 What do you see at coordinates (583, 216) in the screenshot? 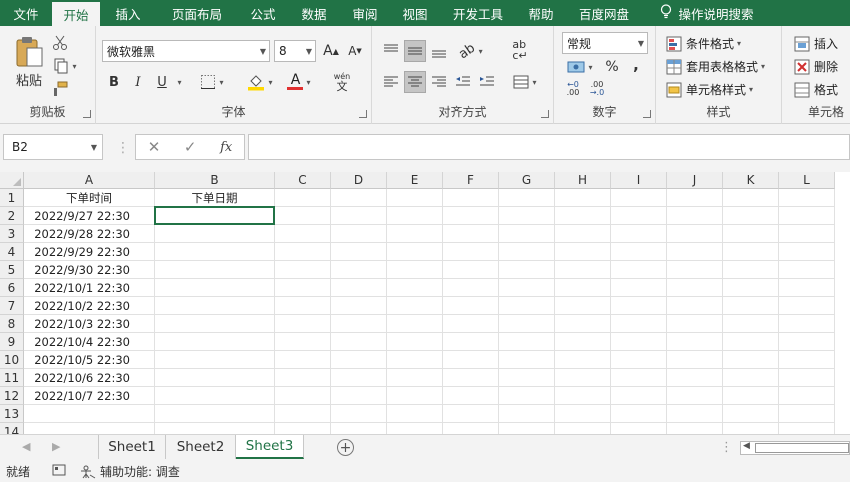
I see `cell-h2` at bounding box center [583, 216].